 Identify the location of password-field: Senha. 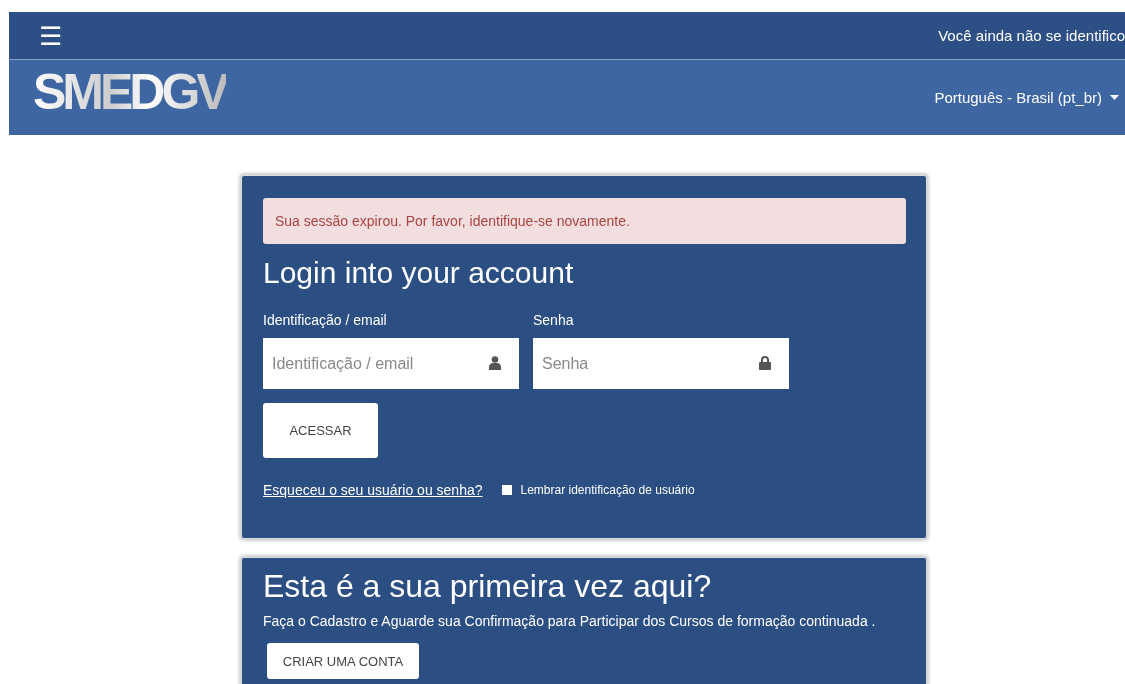
(661, 363).